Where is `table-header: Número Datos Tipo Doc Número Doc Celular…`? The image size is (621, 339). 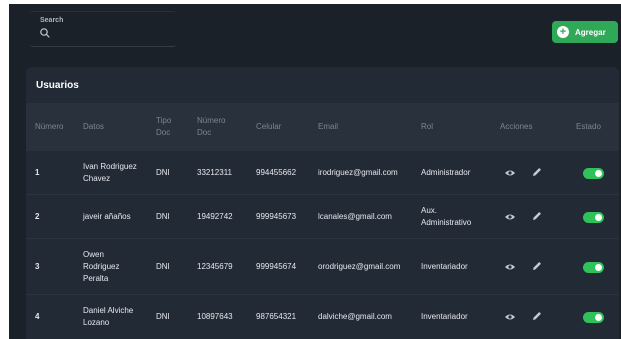 table-header: Número Datos Tipo Doc Número Doc Celular… is located at coordinates (322, 127).